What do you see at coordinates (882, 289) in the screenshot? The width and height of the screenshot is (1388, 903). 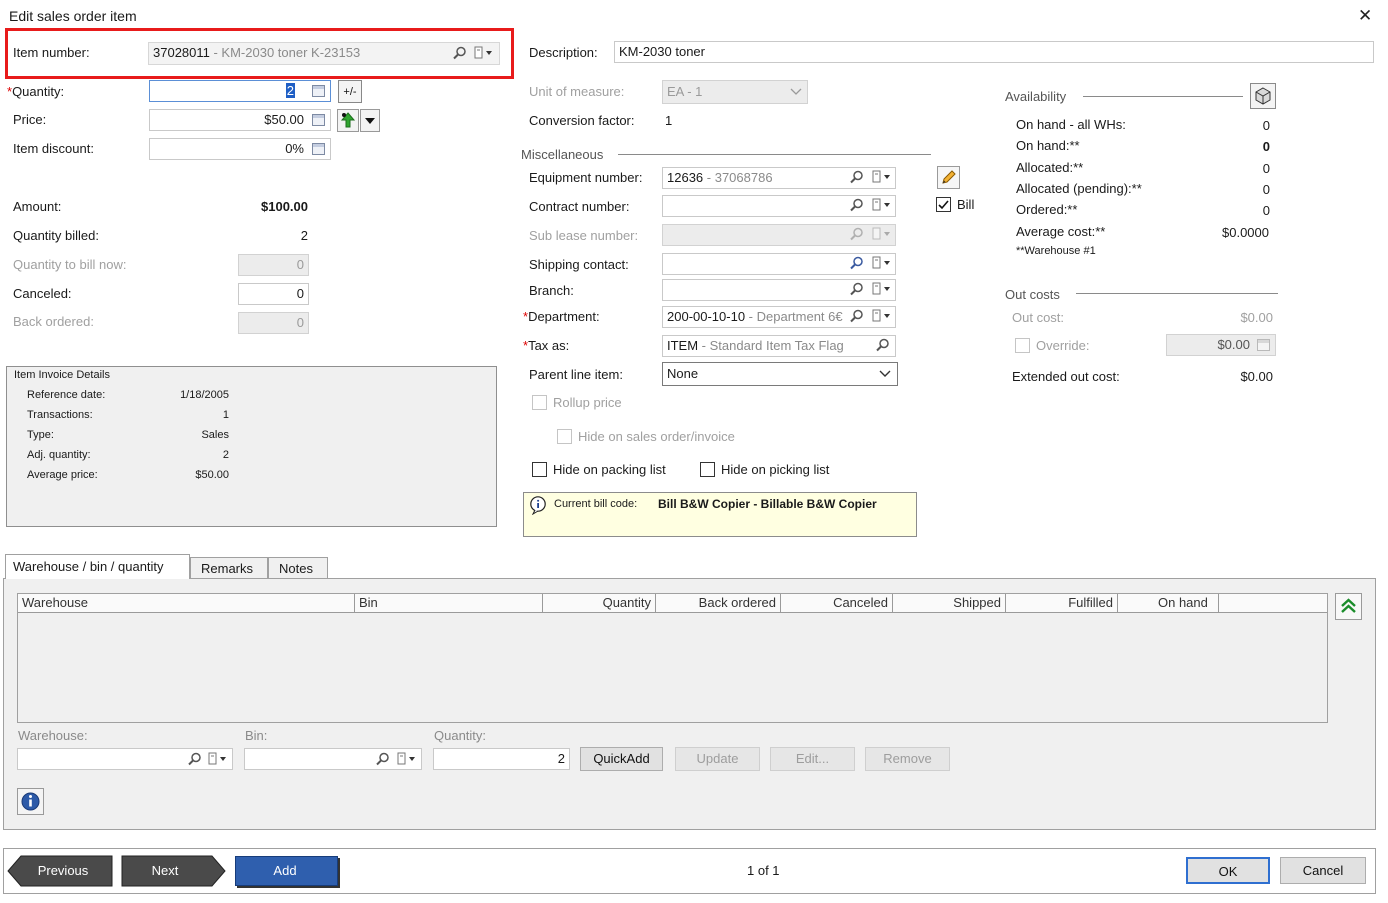 I see `branch-menu-icon` at bounding box center [882, 289].